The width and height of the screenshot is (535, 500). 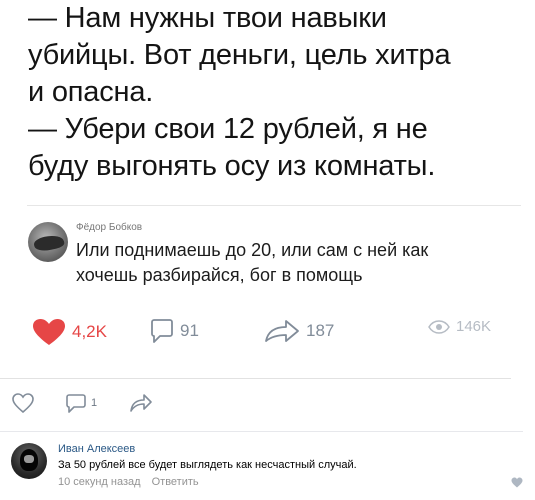 What do you see at coordinates (439, 326) in the screenshot?
I see `eye-icon` at bounding box center [439, 326].